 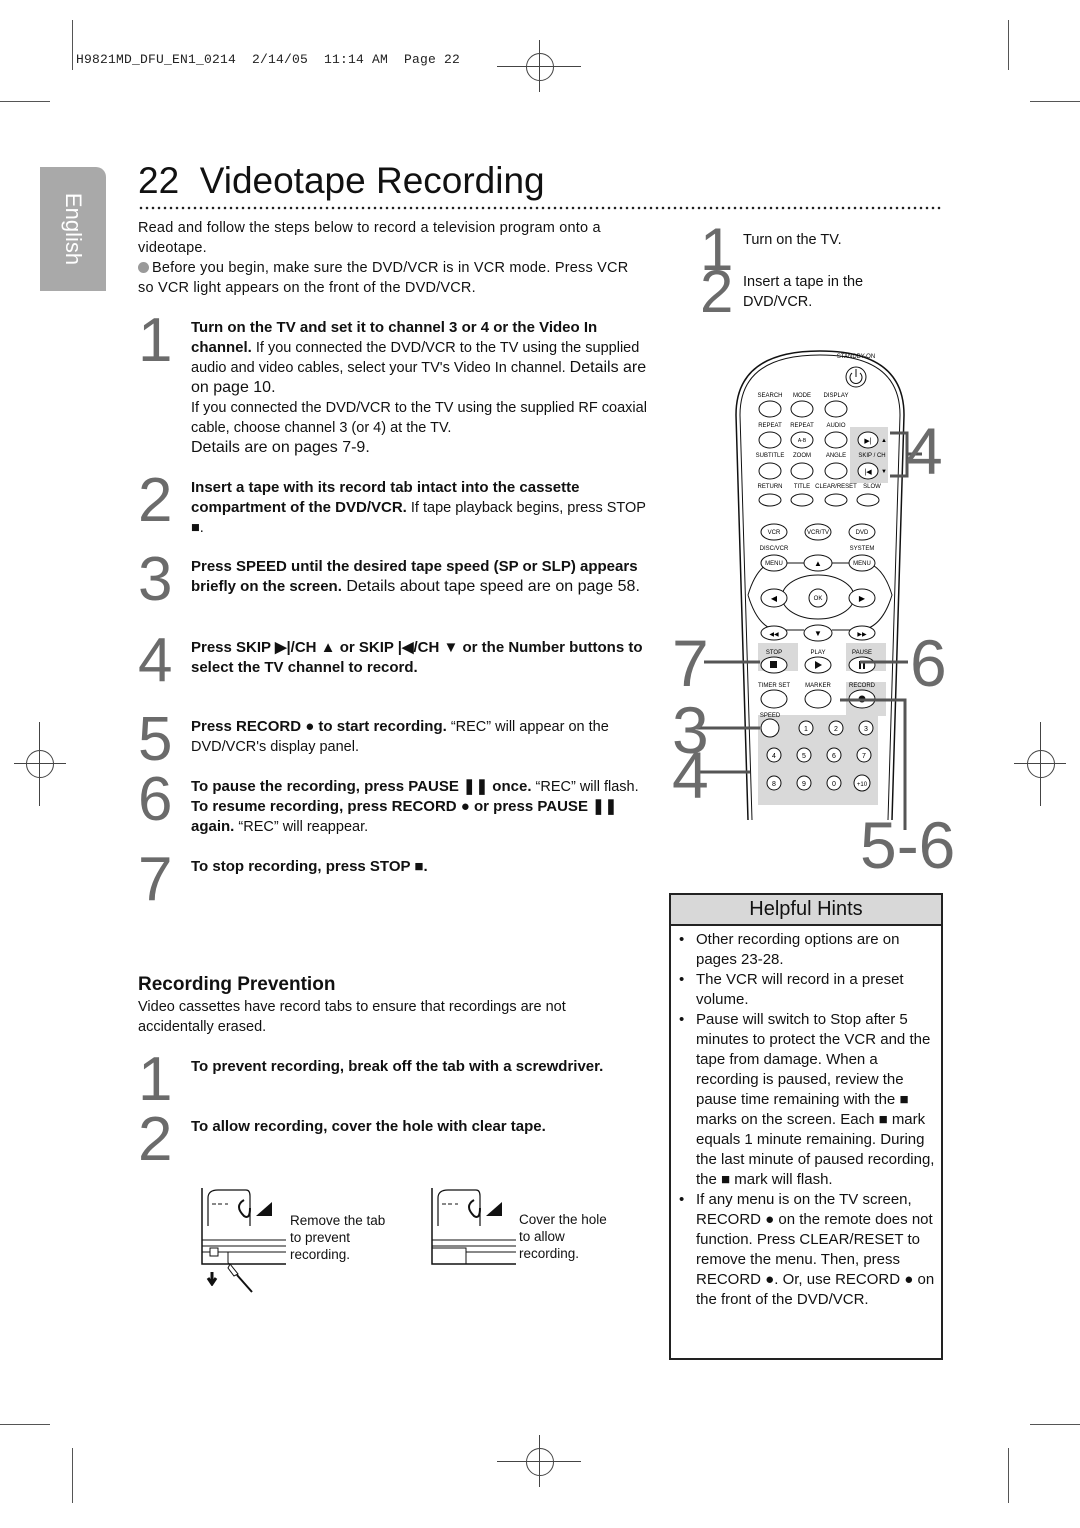 What do you see at coordinates (155, 879) in the screenshot?
I see `step-number: 7` at bounding box center [155, 879].